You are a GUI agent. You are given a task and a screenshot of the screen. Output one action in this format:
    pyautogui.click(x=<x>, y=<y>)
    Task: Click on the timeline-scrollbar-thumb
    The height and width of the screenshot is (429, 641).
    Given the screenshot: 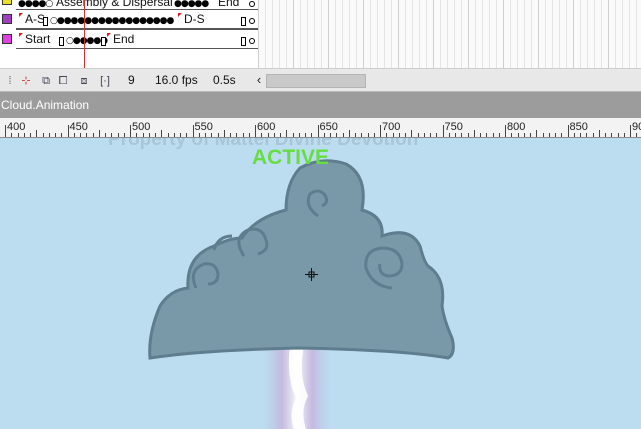 What is the action you would take?
    pyautogui.click(x=316, y=81)
    